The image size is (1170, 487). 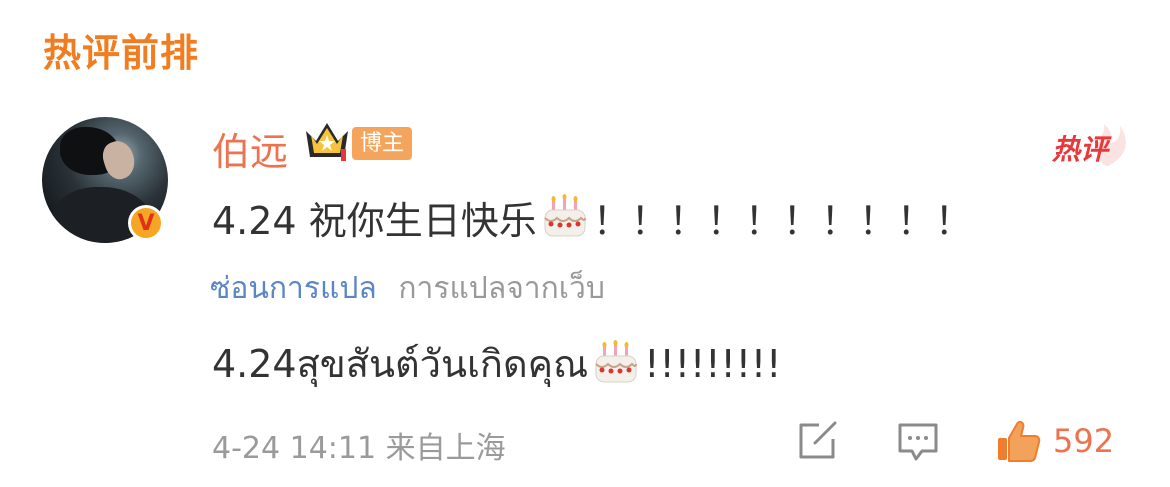 I want to click on comment-text: 4.24 祝你生日快乐 ！！！！！！！！！！, so click(x=592, y=217).